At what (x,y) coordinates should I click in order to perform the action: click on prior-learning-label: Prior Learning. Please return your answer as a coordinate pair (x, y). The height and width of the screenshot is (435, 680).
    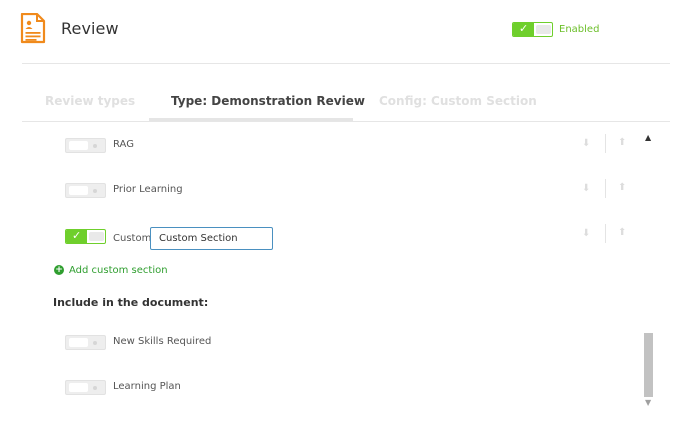
    Looking at the image, I should click on (148, 189).